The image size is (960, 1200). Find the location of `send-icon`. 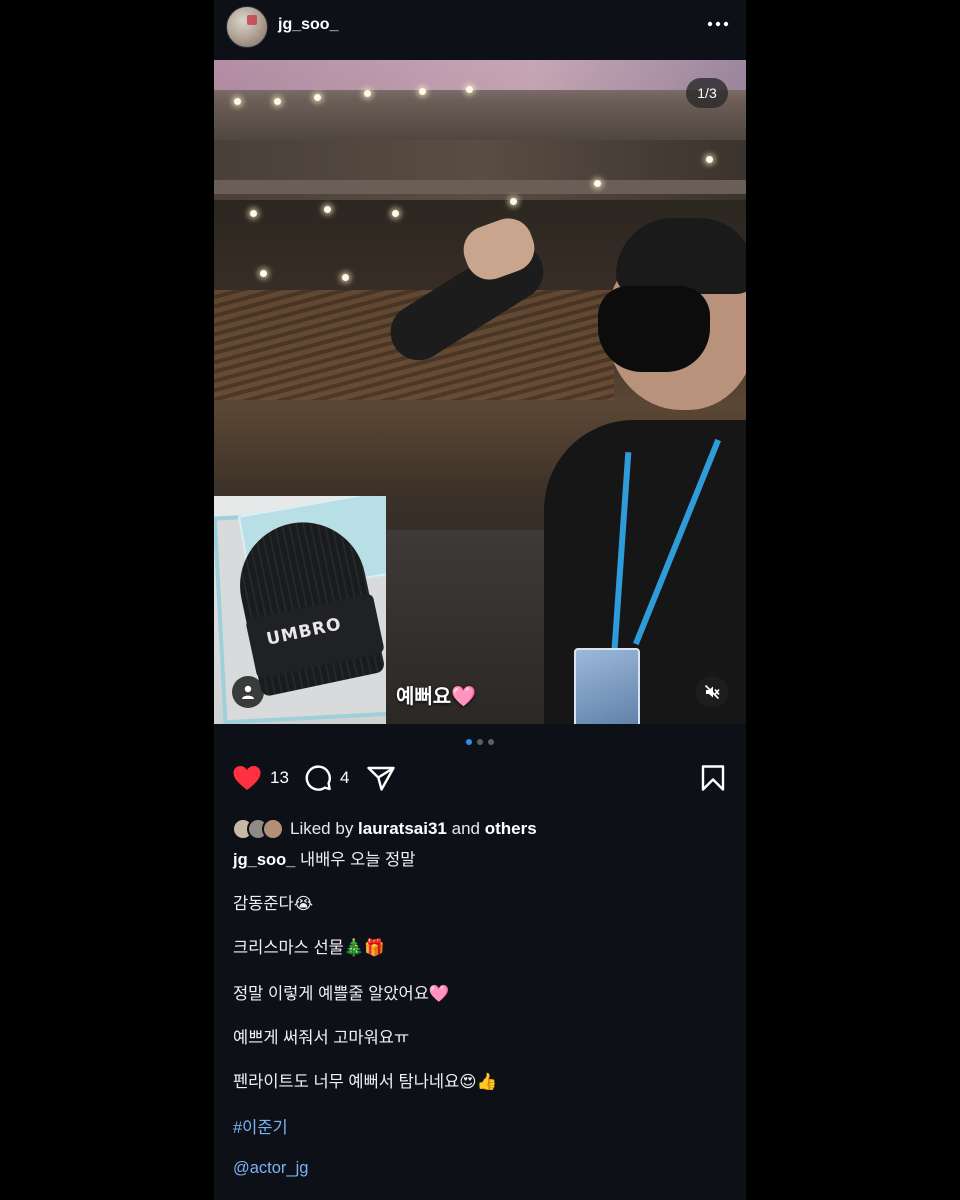

send-icon is located at coordinates (381, 778).